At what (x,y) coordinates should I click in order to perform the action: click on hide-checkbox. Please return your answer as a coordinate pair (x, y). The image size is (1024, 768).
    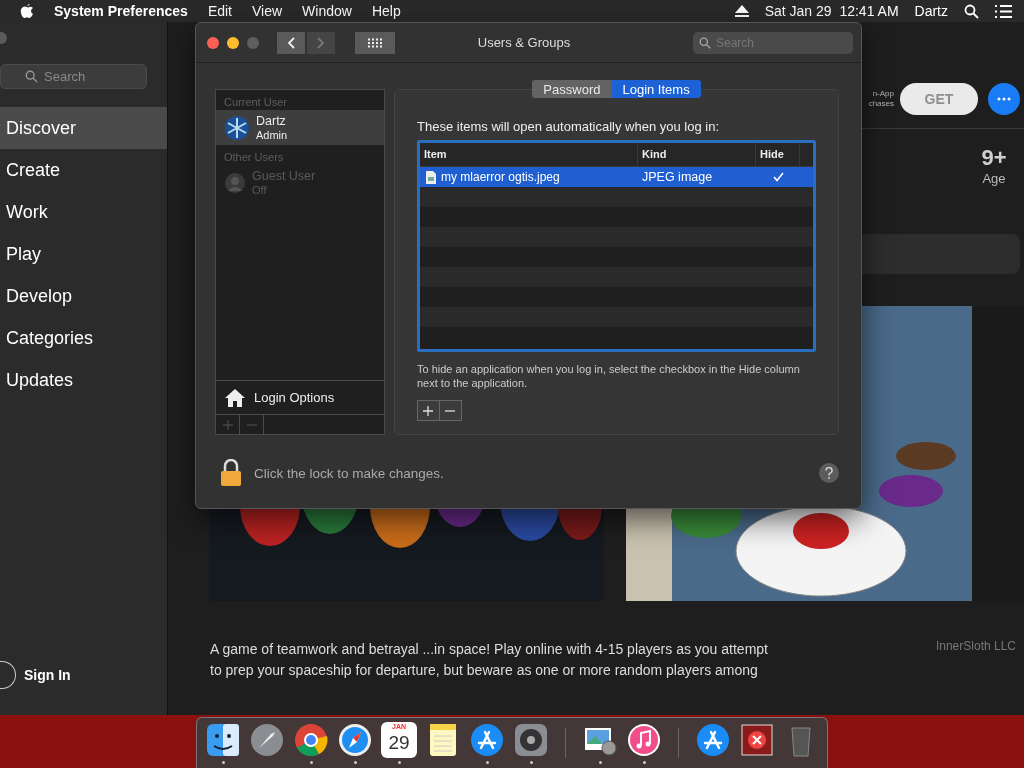
    Looking at the image, I should click on (778, 177).